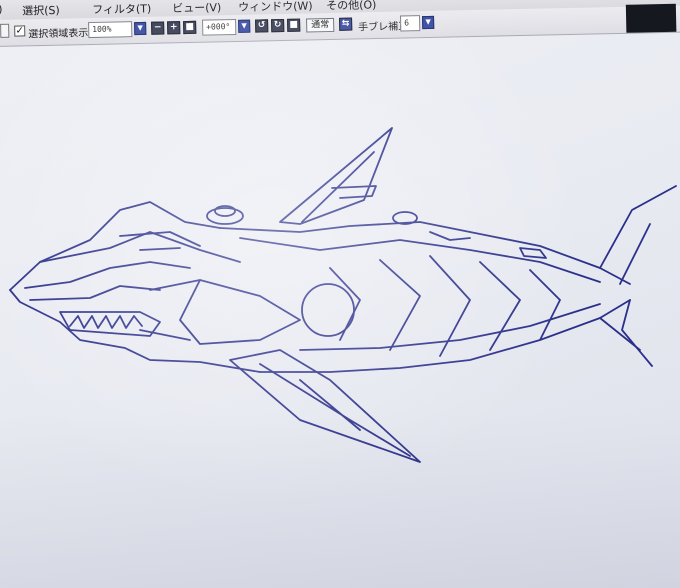 The width and height of the screenshot is (680, 588). Describe the element at coordinates (346, 24) in the screenshot. I see `flip-icon: ⇆` at that location.